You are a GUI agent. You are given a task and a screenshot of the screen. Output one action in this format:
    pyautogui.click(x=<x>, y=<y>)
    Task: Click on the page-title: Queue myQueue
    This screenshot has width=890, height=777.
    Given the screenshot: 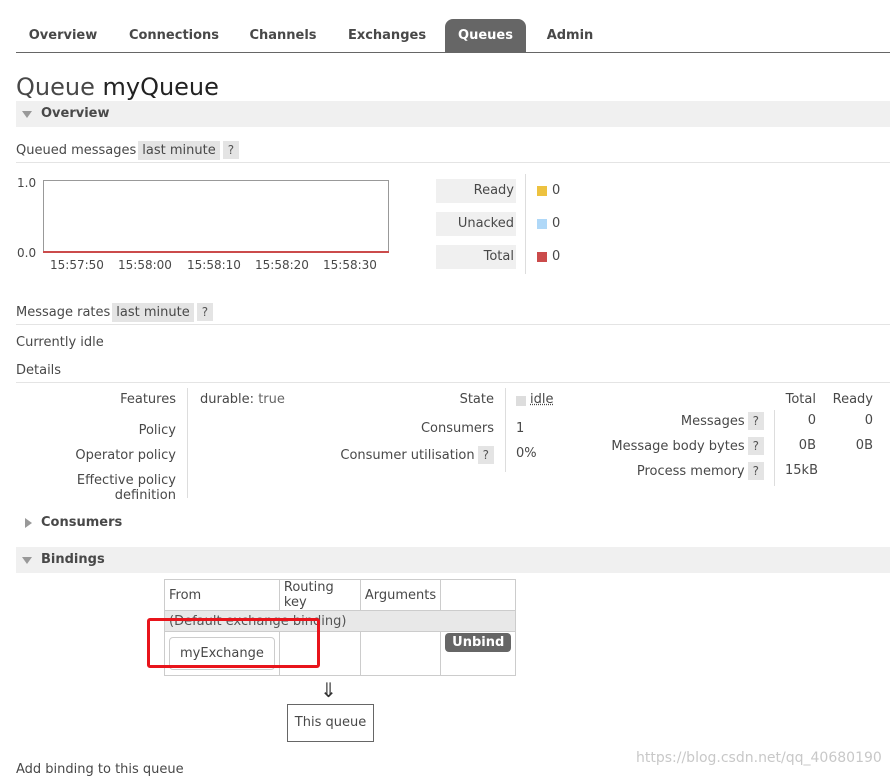 What is the action you would take?
    pyautogui.click(x=117, y=87)
    